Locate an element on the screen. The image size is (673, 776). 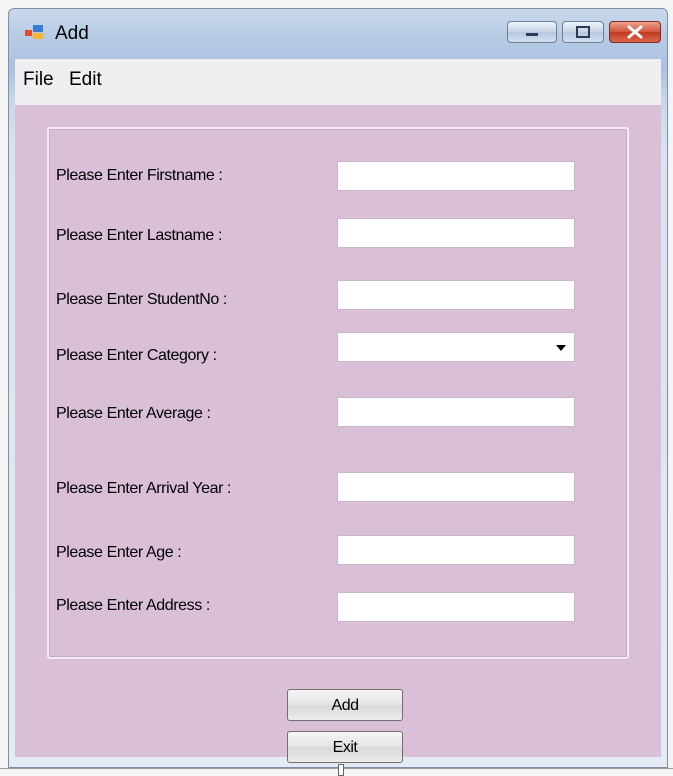
maximize-button is located at coordinates (583, 32).